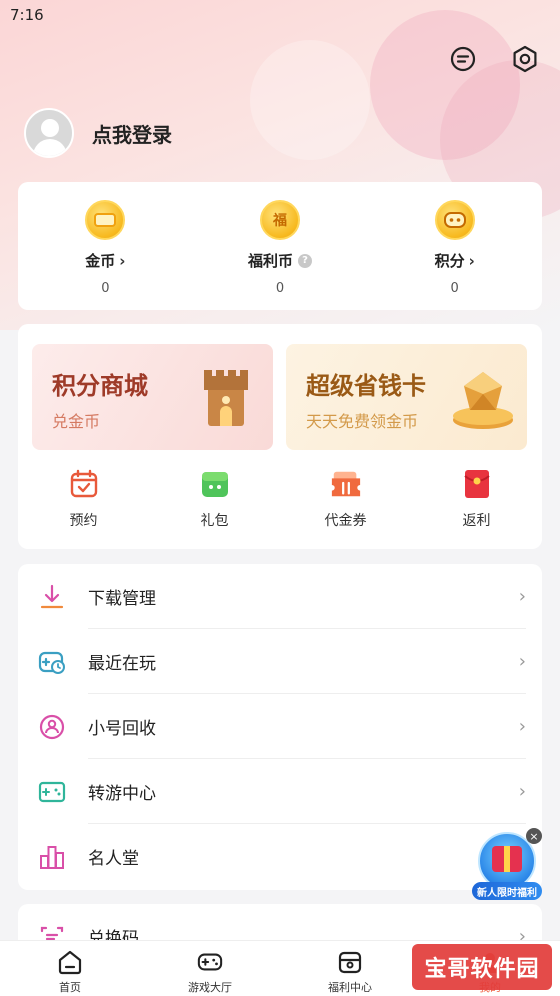 The height and width of the screenshot is (996, 560). I want to click on points-icon, so click(454, 220).